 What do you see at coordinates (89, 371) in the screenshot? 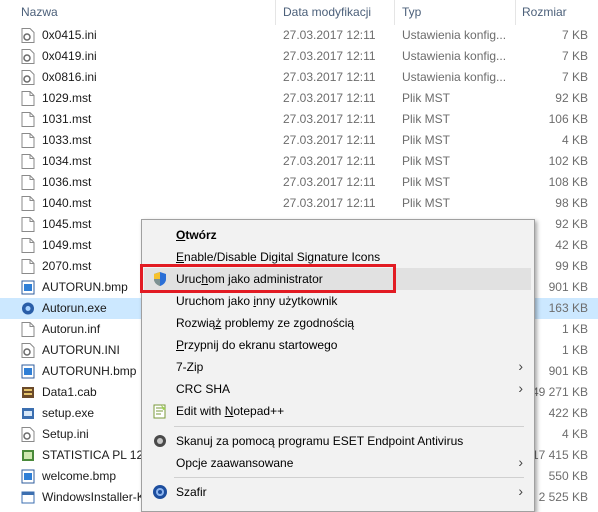
I see `file-name: AUTORUNH.bmp` at bounding box center [89, 371].